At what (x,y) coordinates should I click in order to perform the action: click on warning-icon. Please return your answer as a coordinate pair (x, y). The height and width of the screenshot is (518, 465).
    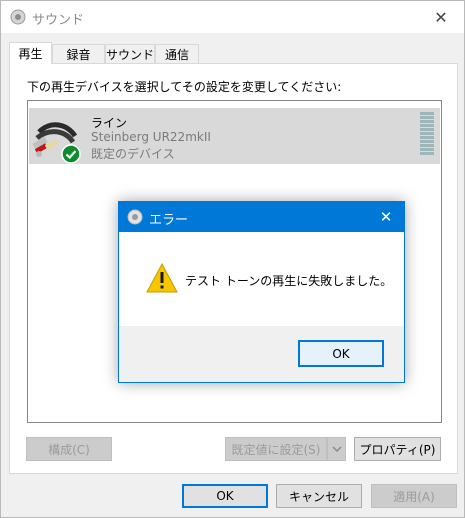
    Looking at the image, I should click on (162, 277).